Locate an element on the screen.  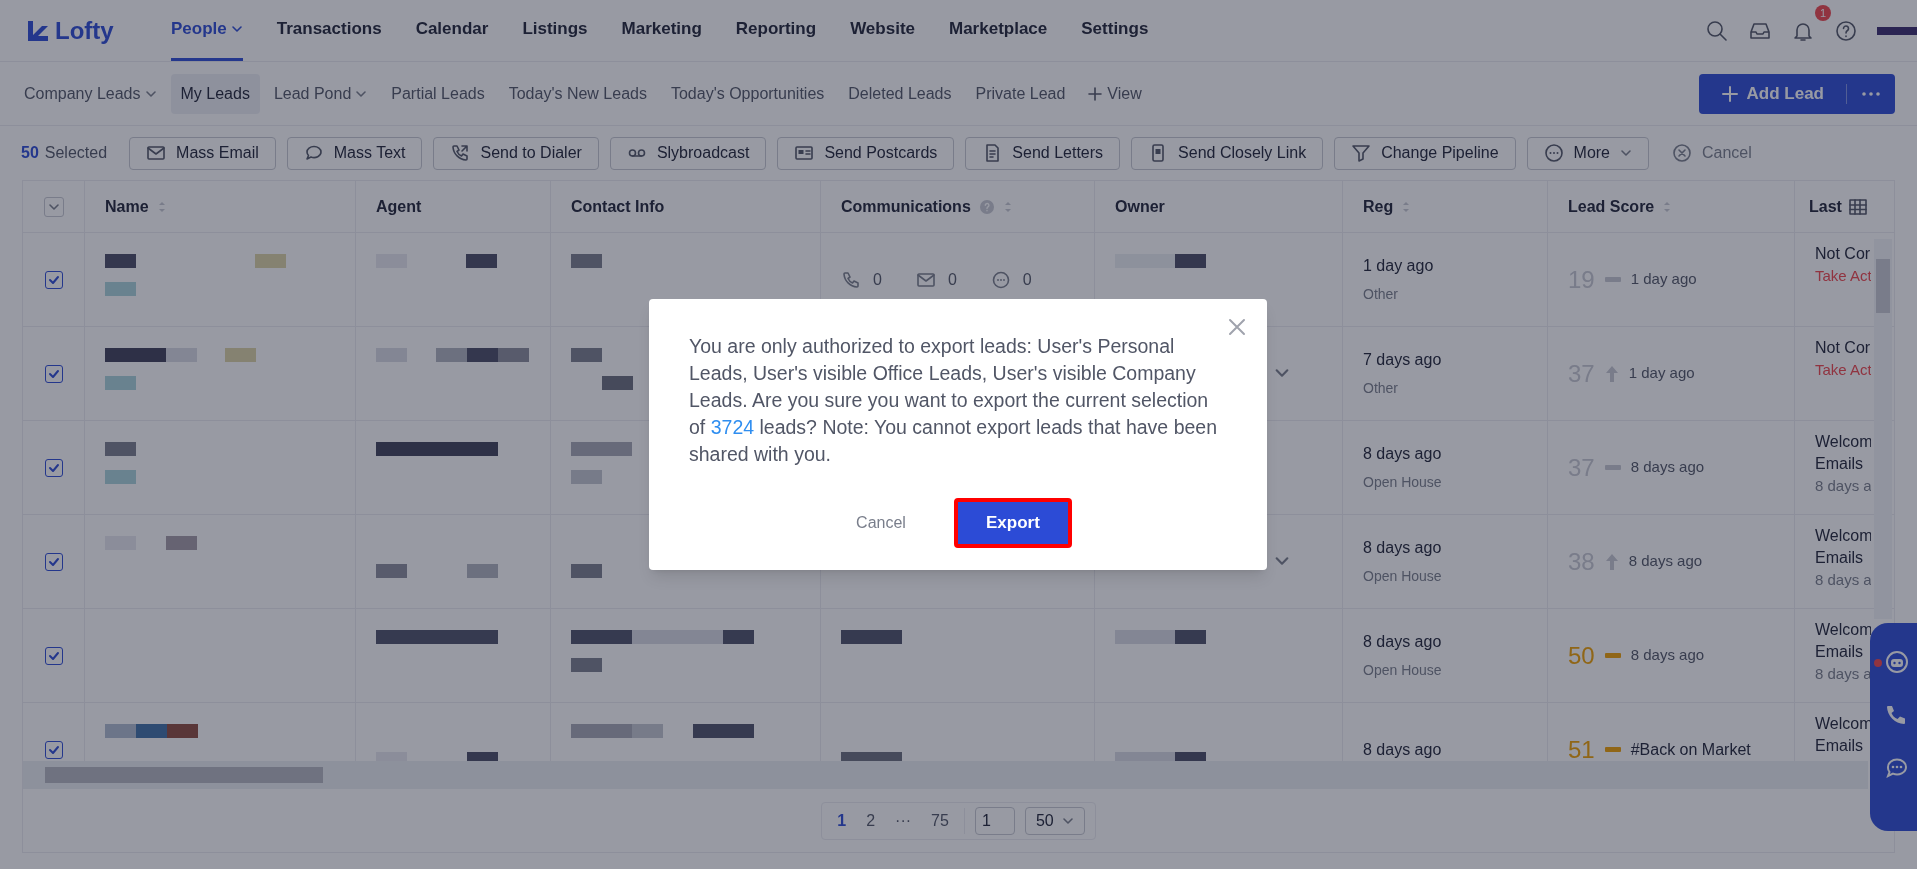
close-icon is located at coordinates (1237, 327).